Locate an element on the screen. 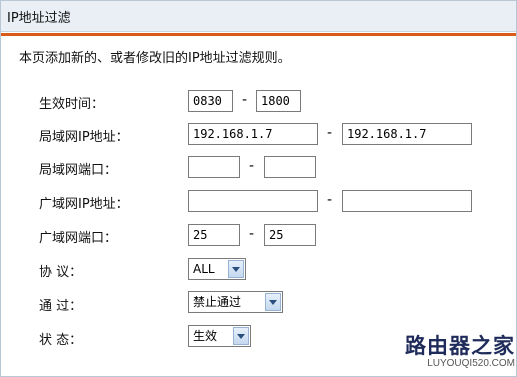  page-title: IP地址过滤 is located at coordinates (39, 18).